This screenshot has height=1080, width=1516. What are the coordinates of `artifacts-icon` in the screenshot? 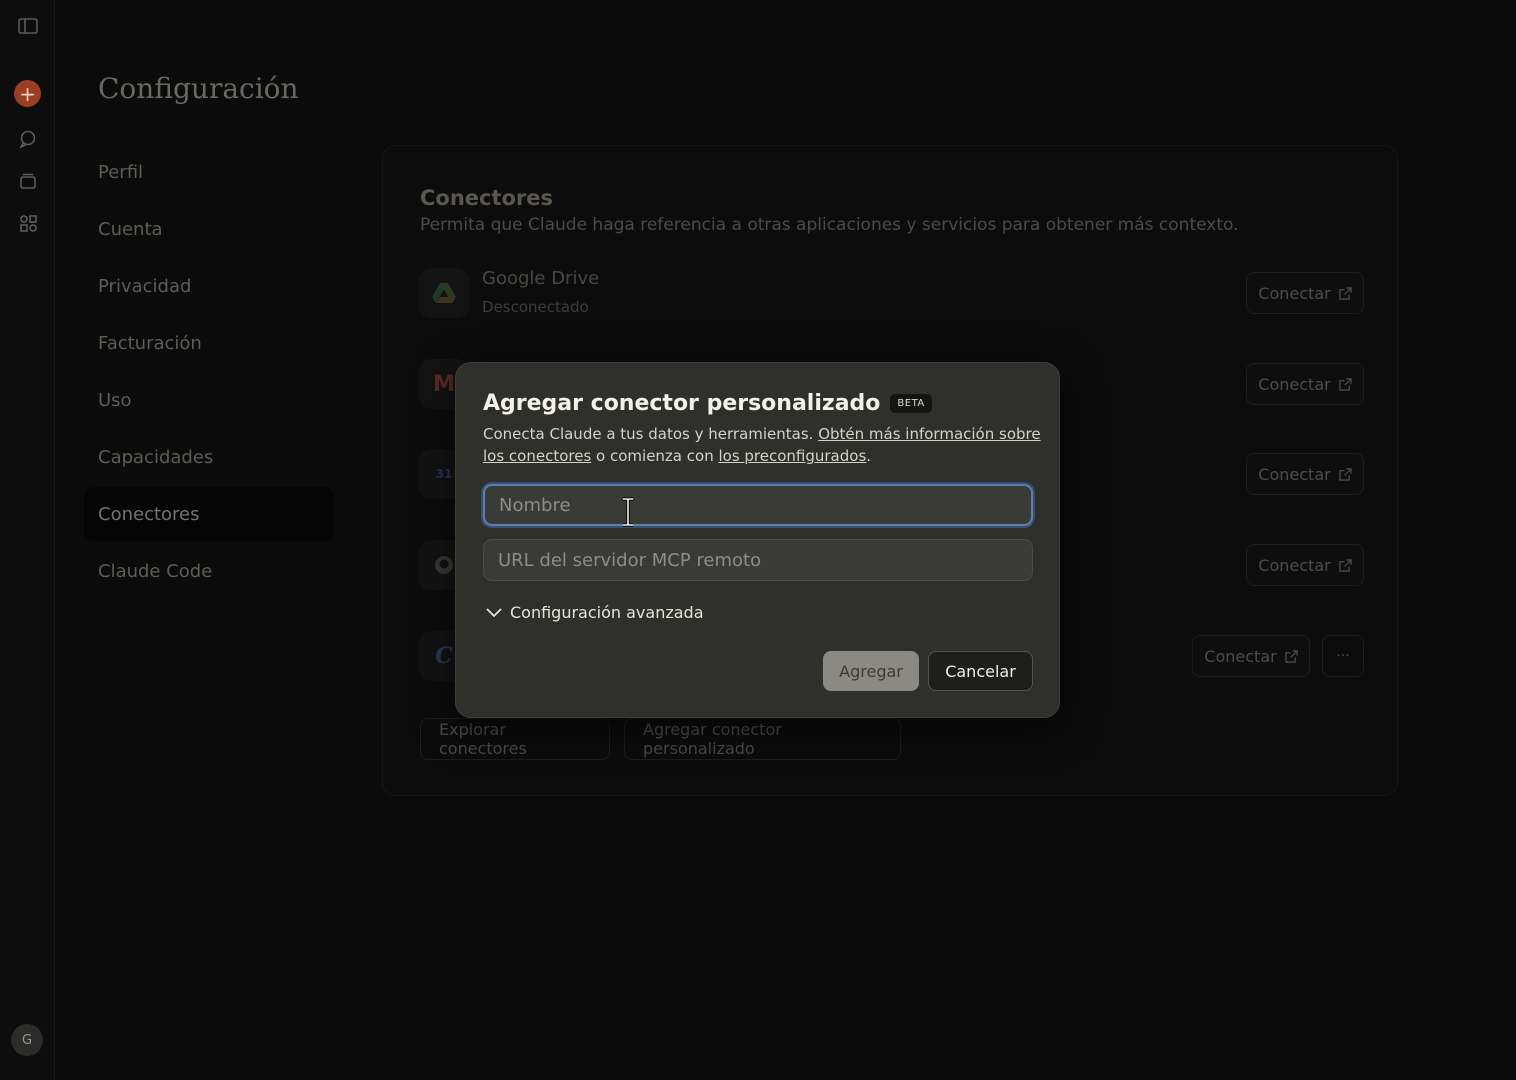 It's located at (28, 223).